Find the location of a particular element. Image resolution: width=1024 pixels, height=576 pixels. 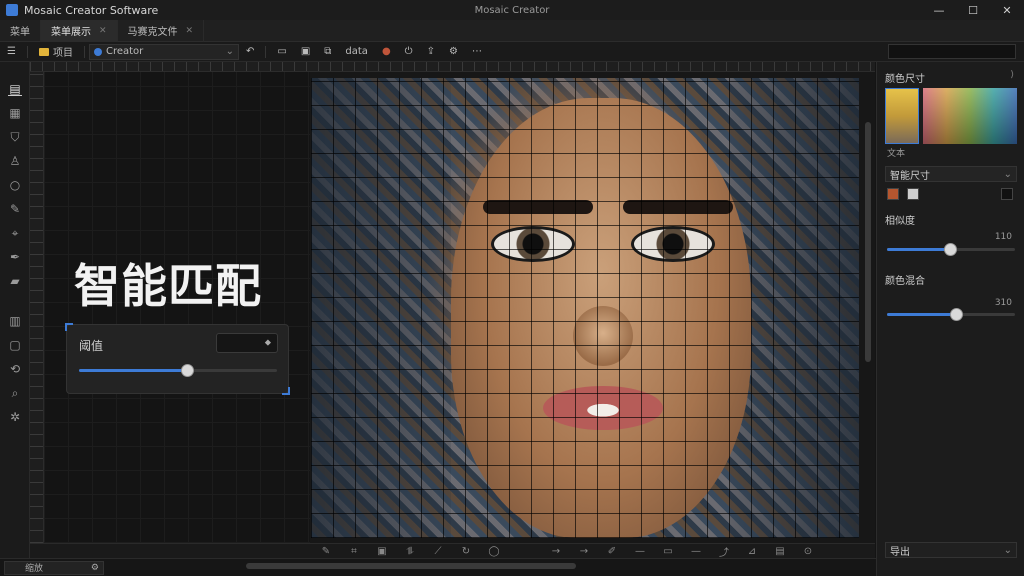

blend-label: 颜色混合 is located at coordinates (905, 281).